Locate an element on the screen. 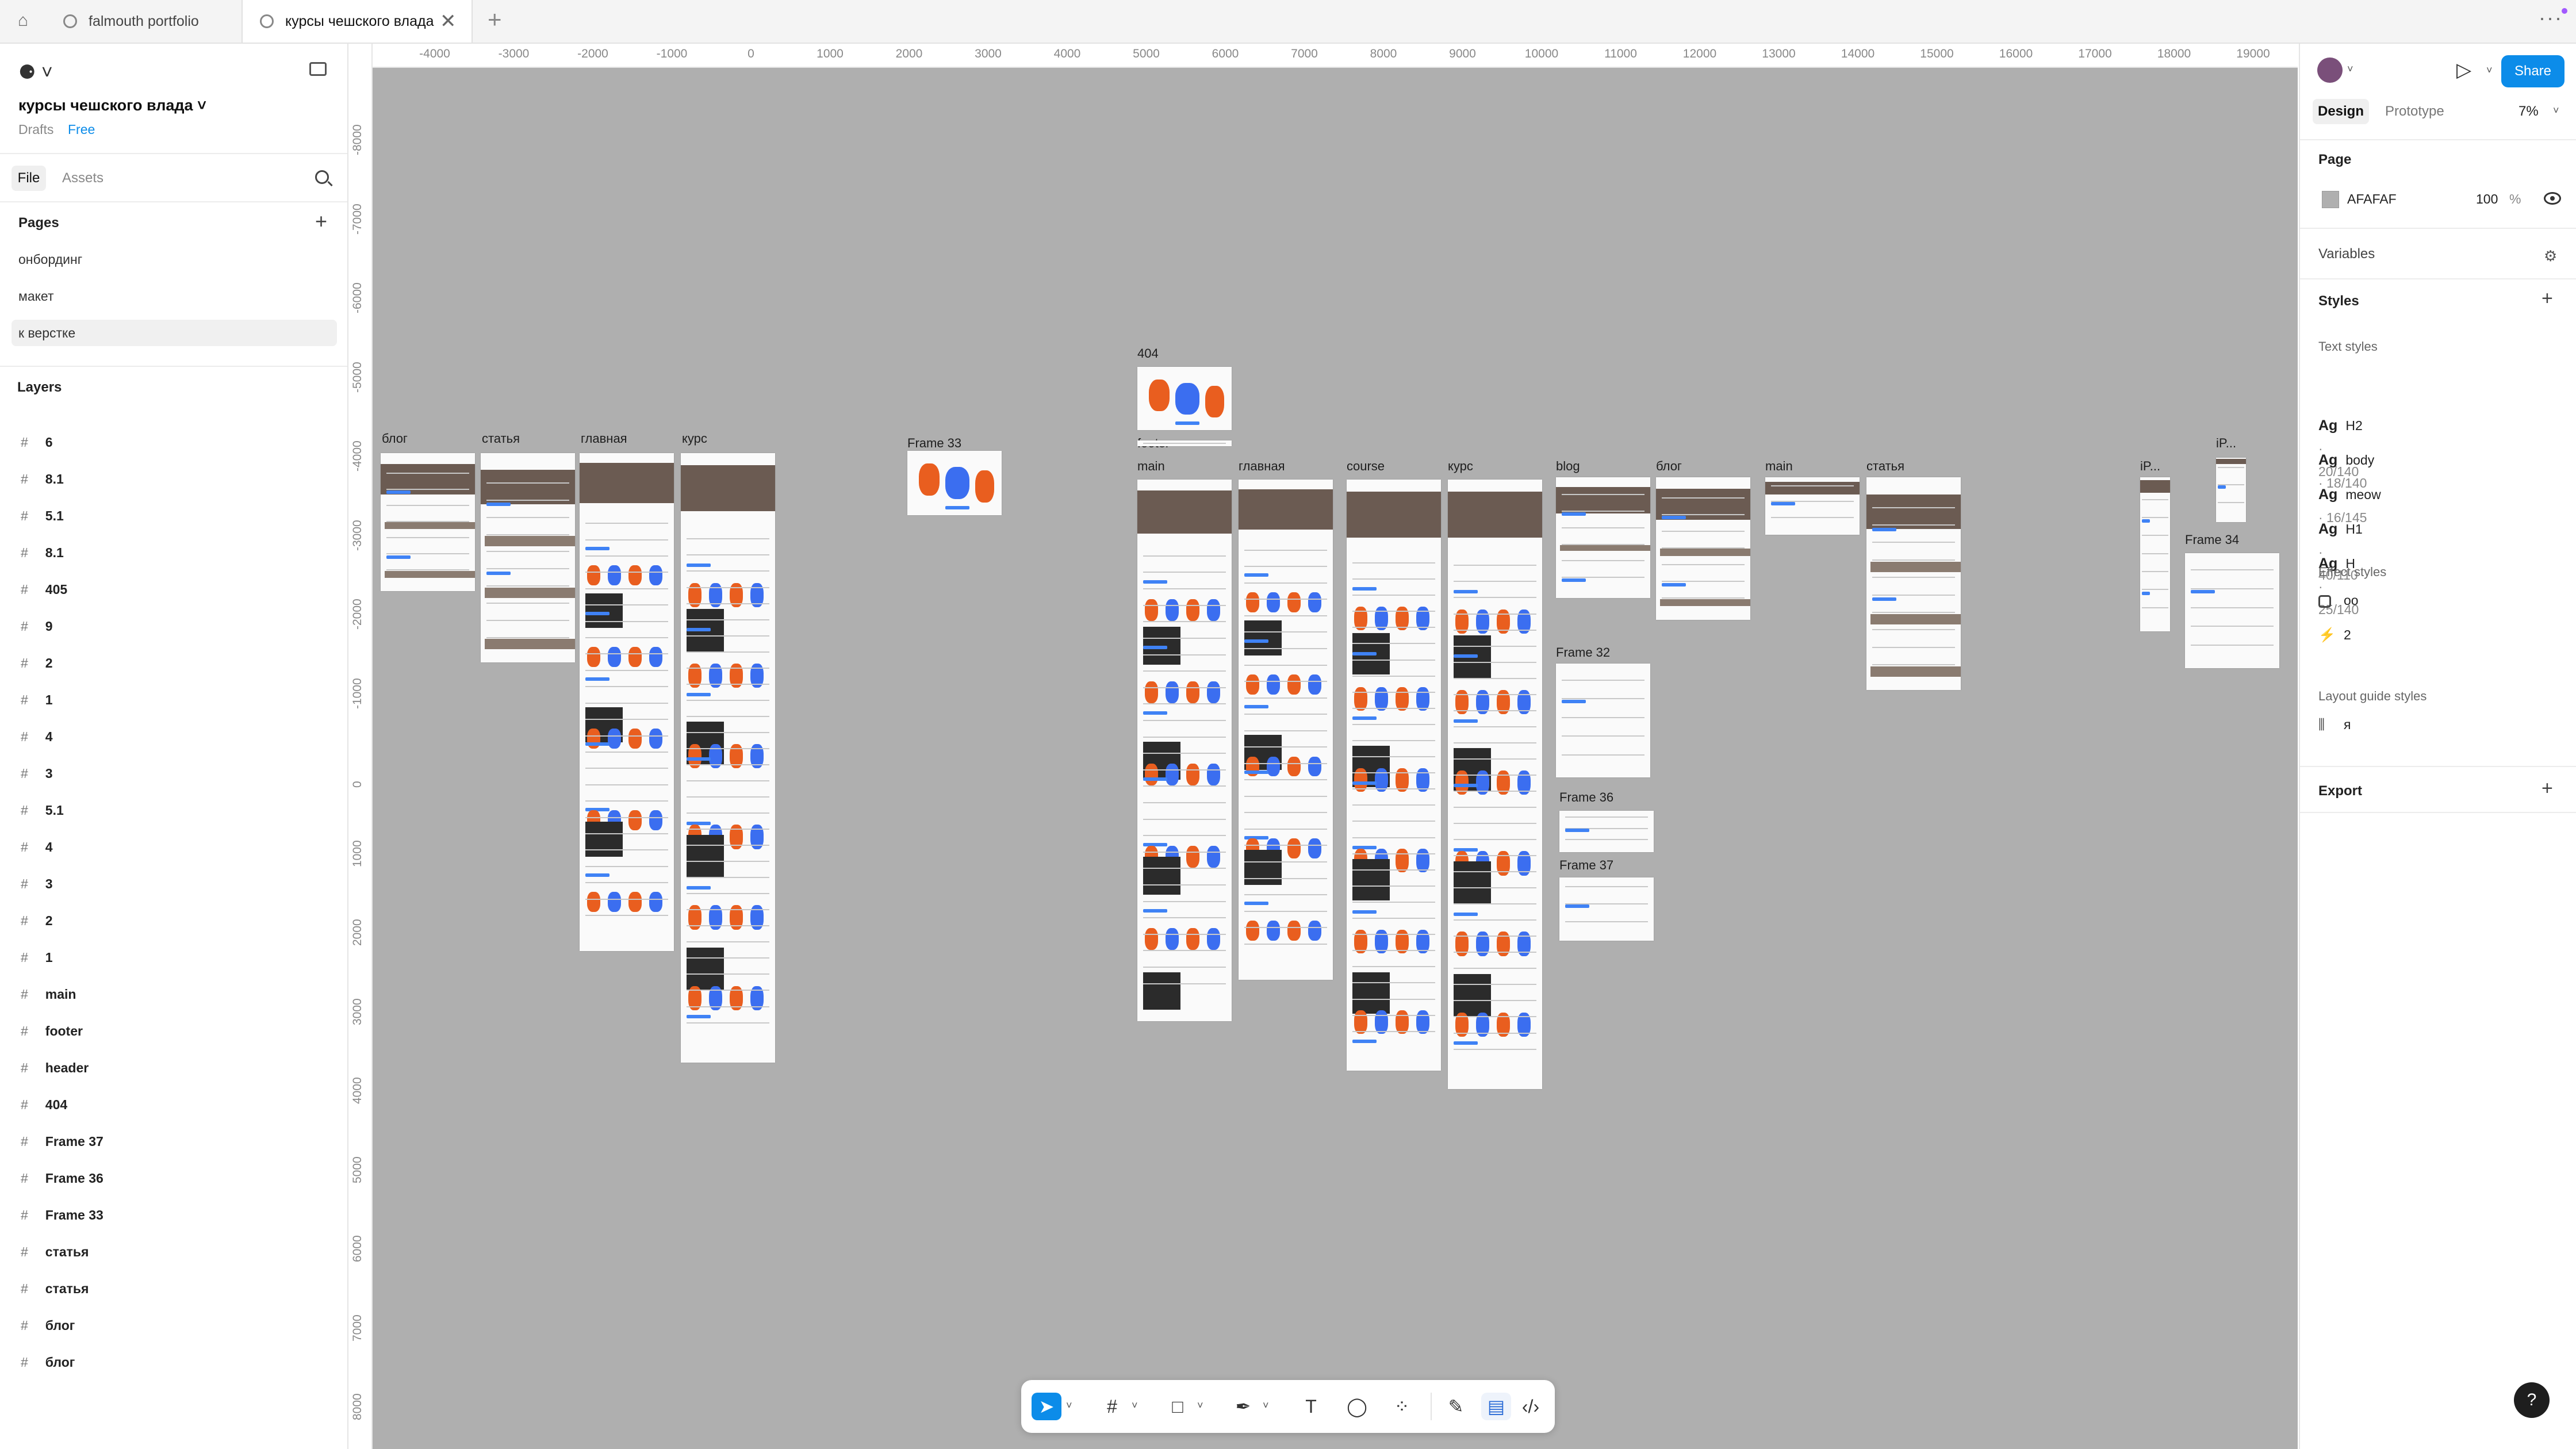 This screenshot has width=2576, height=1449. present-icon: ▷ is located at coordinates (2463, 70).